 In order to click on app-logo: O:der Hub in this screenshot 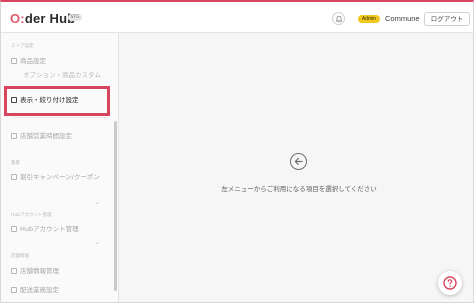, I will do `click(42, 18)`.